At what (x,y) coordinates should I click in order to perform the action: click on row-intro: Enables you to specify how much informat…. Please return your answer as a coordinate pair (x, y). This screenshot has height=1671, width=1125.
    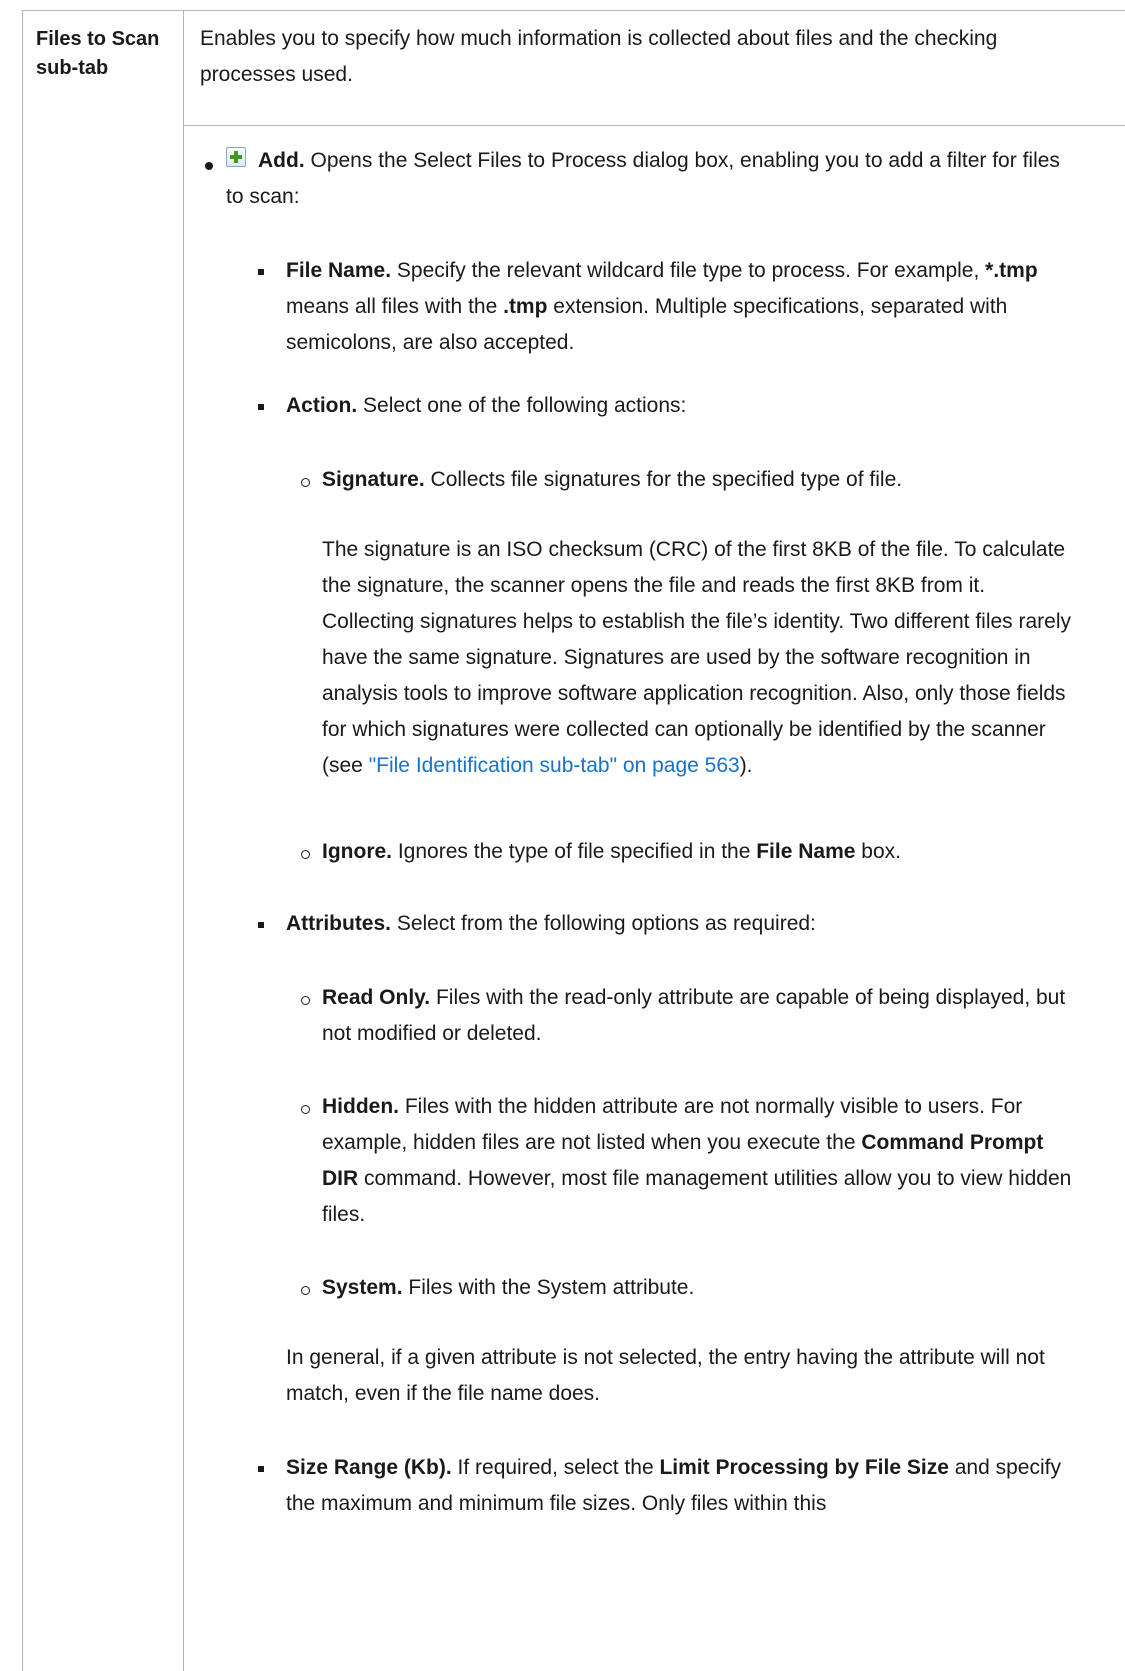
    Looking at the image, I should click on (599, 56).